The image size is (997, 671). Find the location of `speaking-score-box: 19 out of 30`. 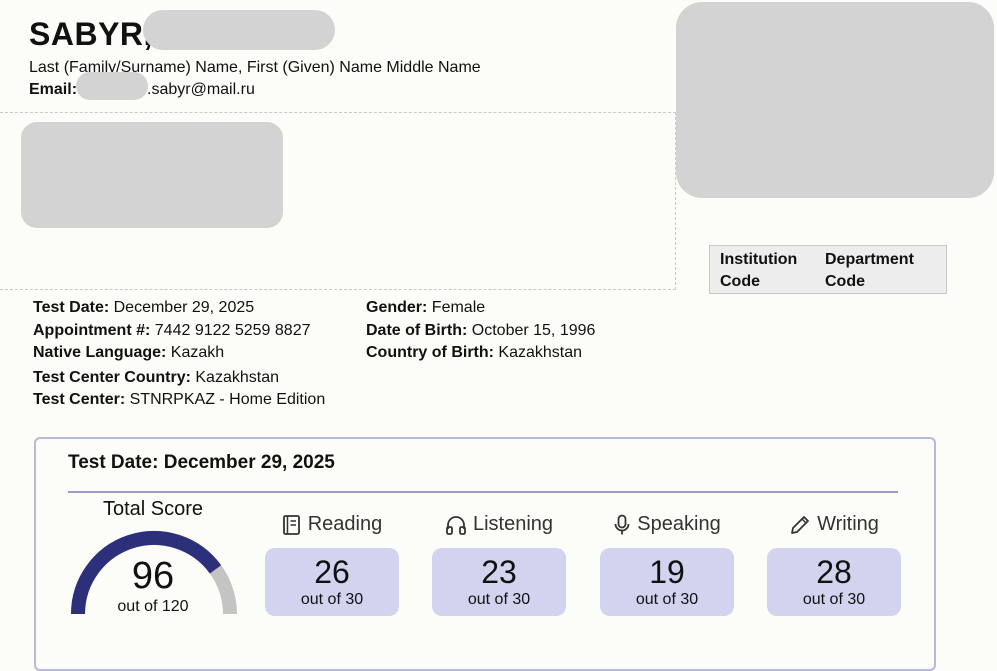

speaking-score-box: 19 out of 30 is located at coordinates (667, 582).